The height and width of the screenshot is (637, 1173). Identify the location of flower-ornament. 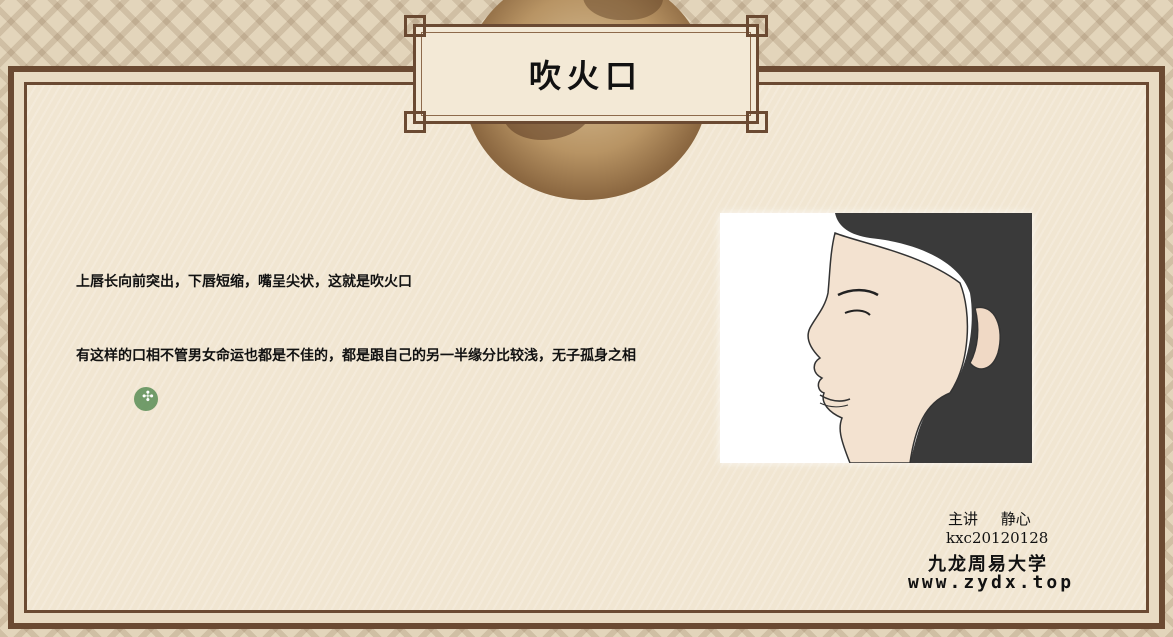
(623, 10).